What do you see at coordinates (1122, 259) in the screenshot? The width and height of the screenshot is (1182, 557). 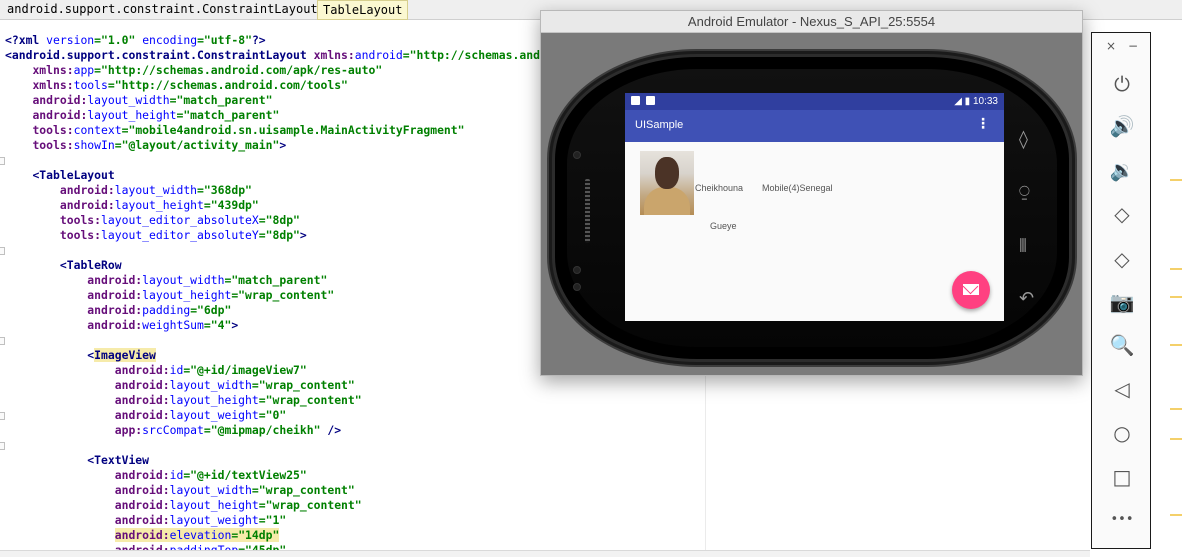 I see `rotate-right-icon: ◇` at bounding box center [1122, 259].